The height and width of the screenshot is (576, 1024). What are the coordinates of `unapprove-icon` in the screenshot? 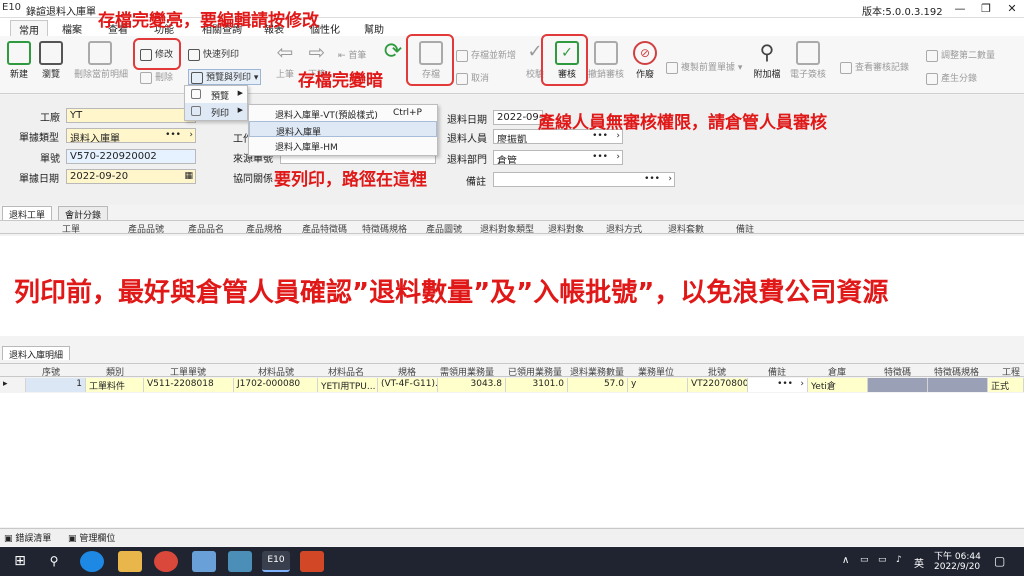 It's located at (606, 53).